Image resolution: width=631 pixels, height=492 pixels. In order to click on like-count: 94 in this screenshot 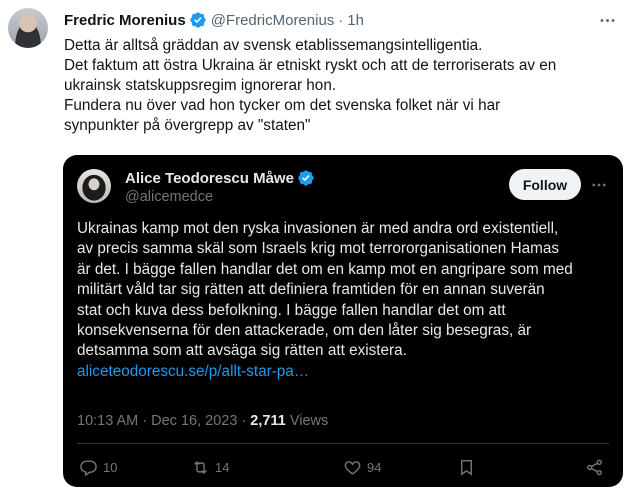, I will do `click(374, 467)`.